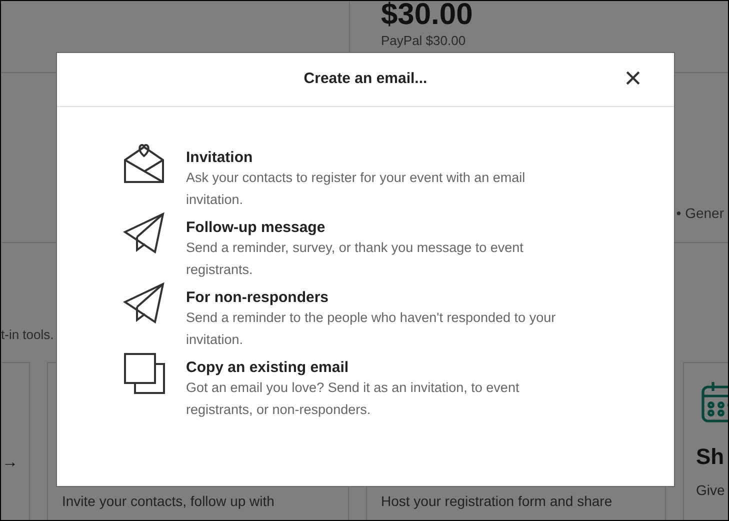 The height and width of the screenshot is (521, 729). Describe the element at coordinates (497, 501) in the screenshot. I see `card-description: Host your registration form and share` at that location.